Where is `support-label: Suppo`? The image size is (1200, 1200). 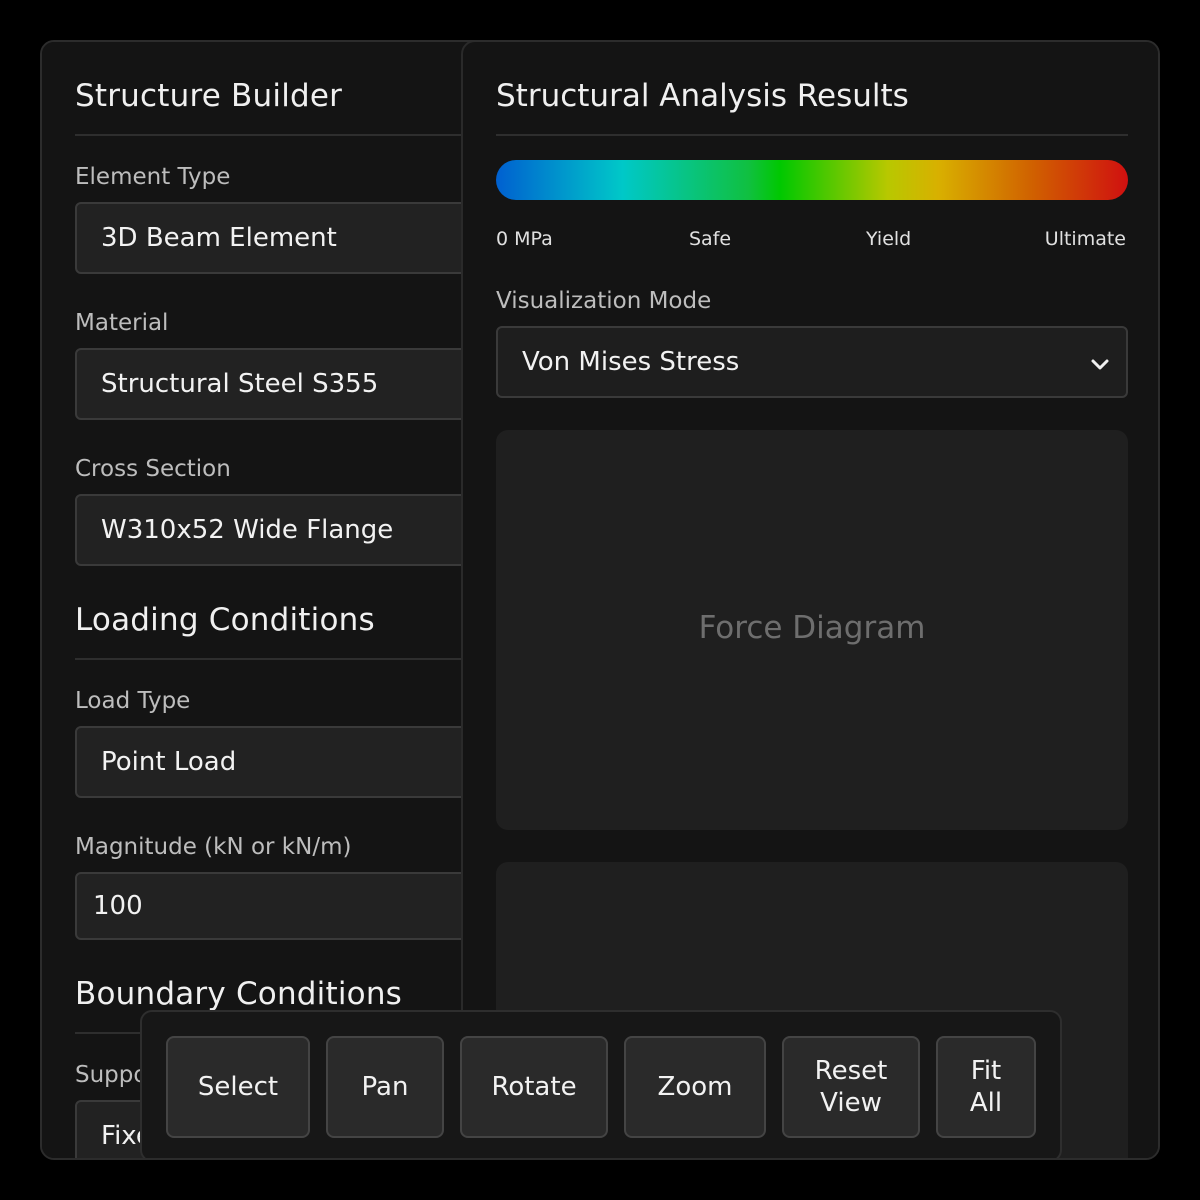 support-label: Suppo is located at coordinates (111, 1075).